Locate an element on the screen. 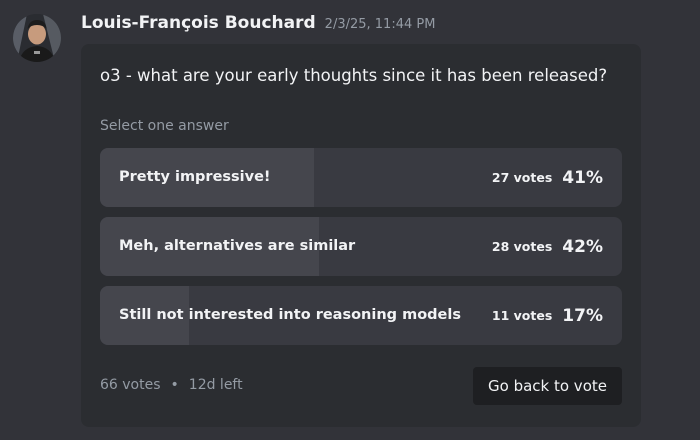 The width and height of the screenshot is (700, 440). poll-option-votes: 11 votes is located at coordinates (522, 315).